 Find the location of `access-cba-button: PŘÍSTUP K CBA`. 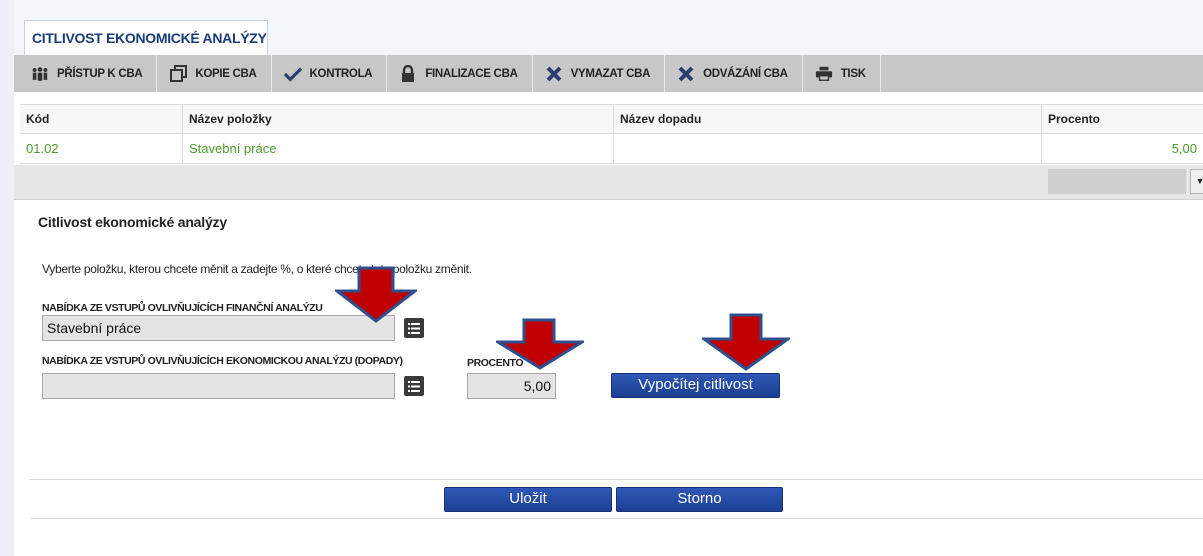

access-cba-button: PŘÍSTUP K CBA is located at coordinates (88, 73).